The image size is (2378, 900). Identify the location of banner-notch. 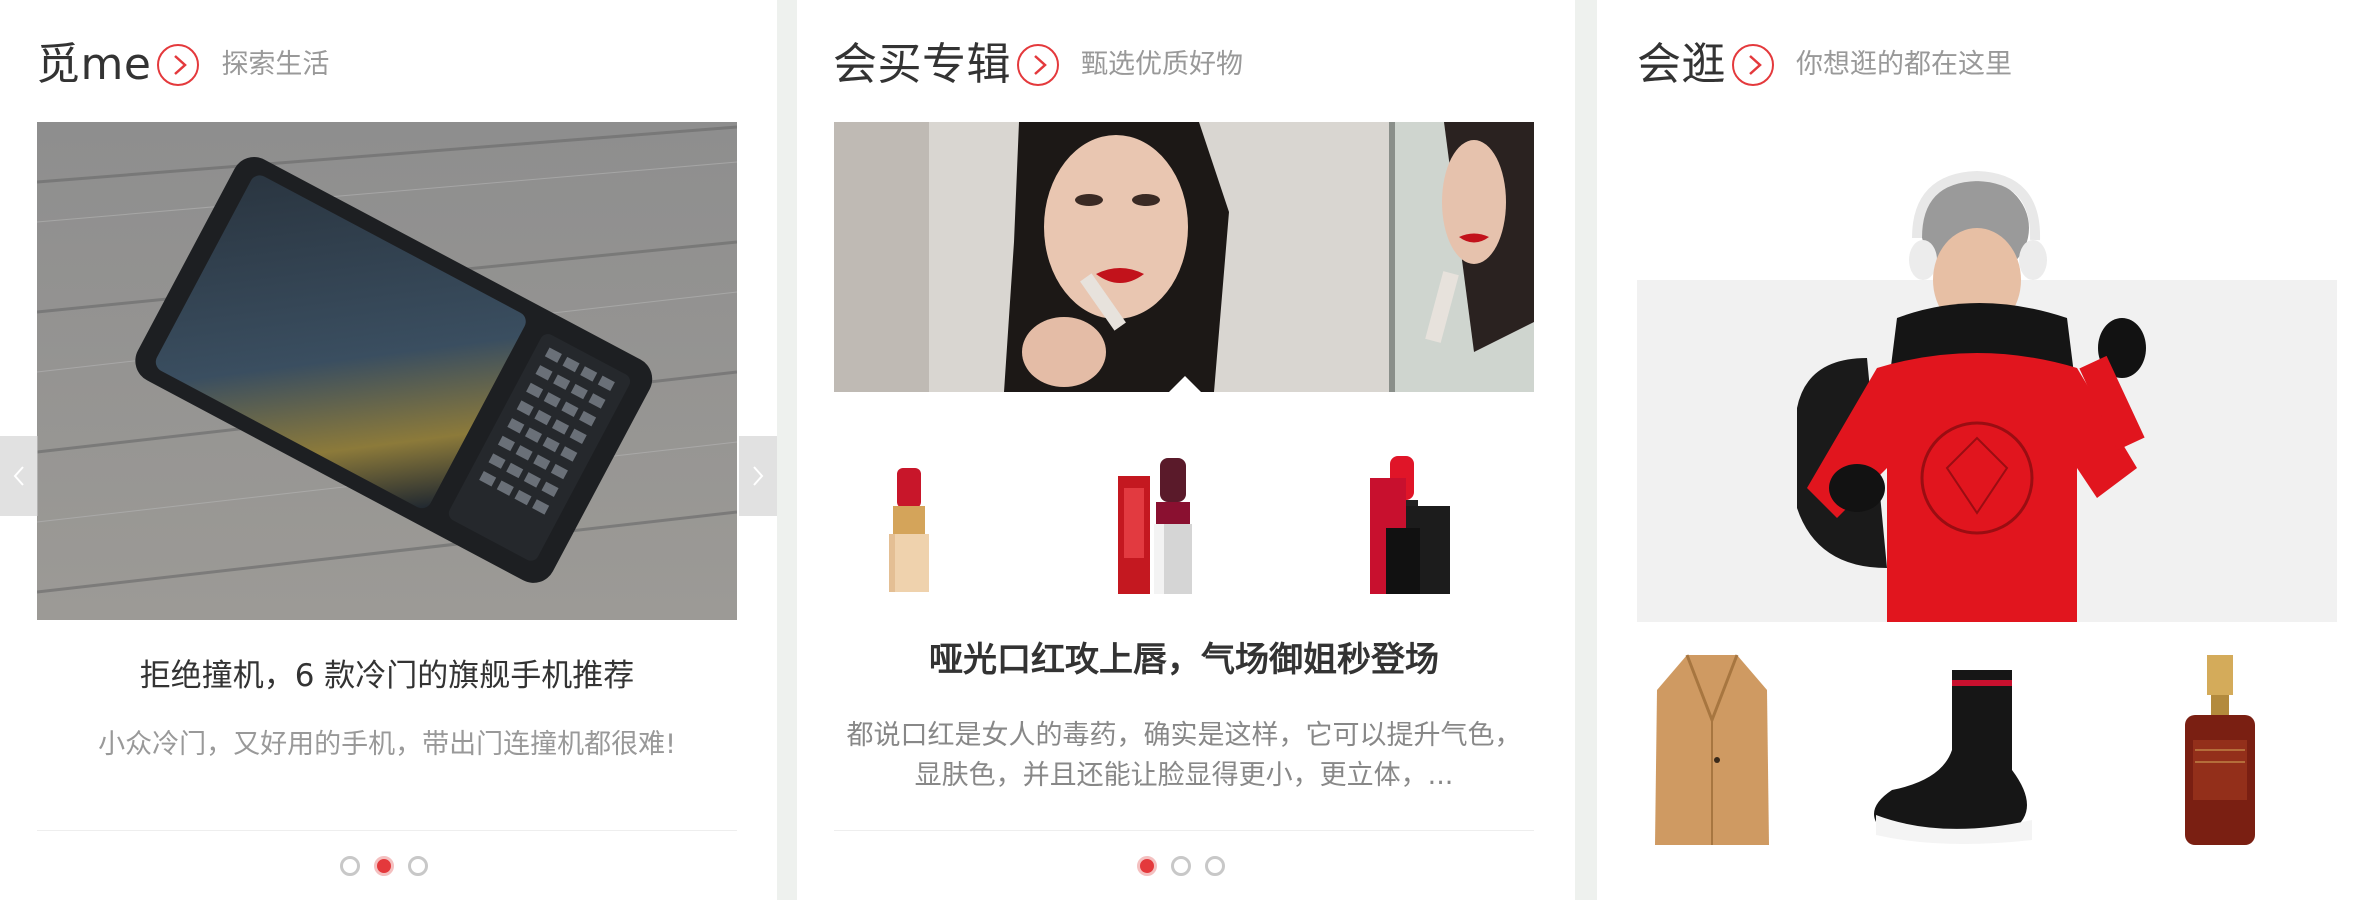
(1185, 384).